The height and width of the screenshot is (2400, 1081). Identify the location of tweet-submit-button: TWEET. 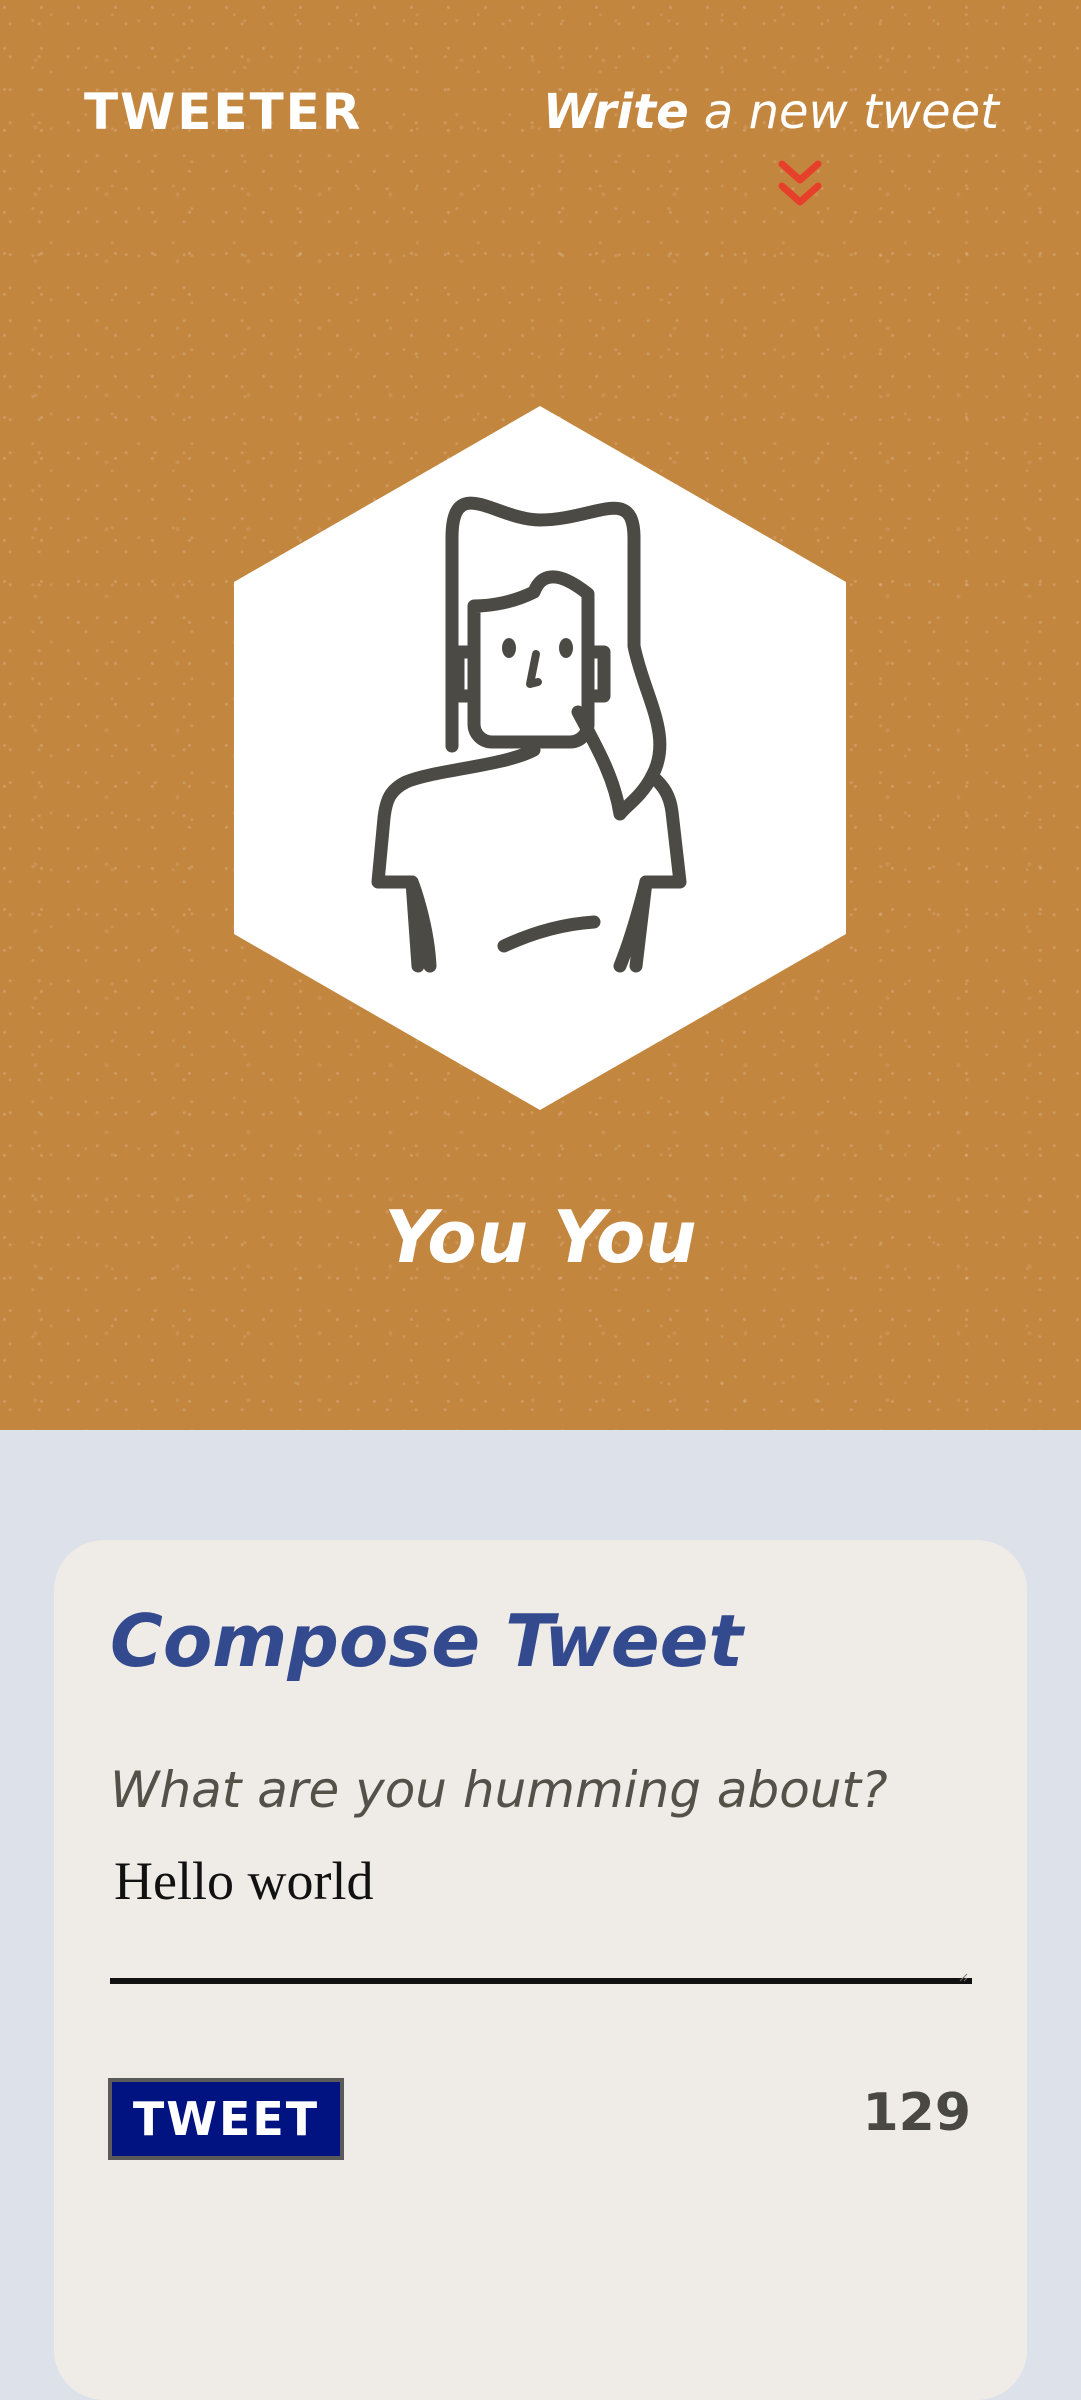
(226, 2119).